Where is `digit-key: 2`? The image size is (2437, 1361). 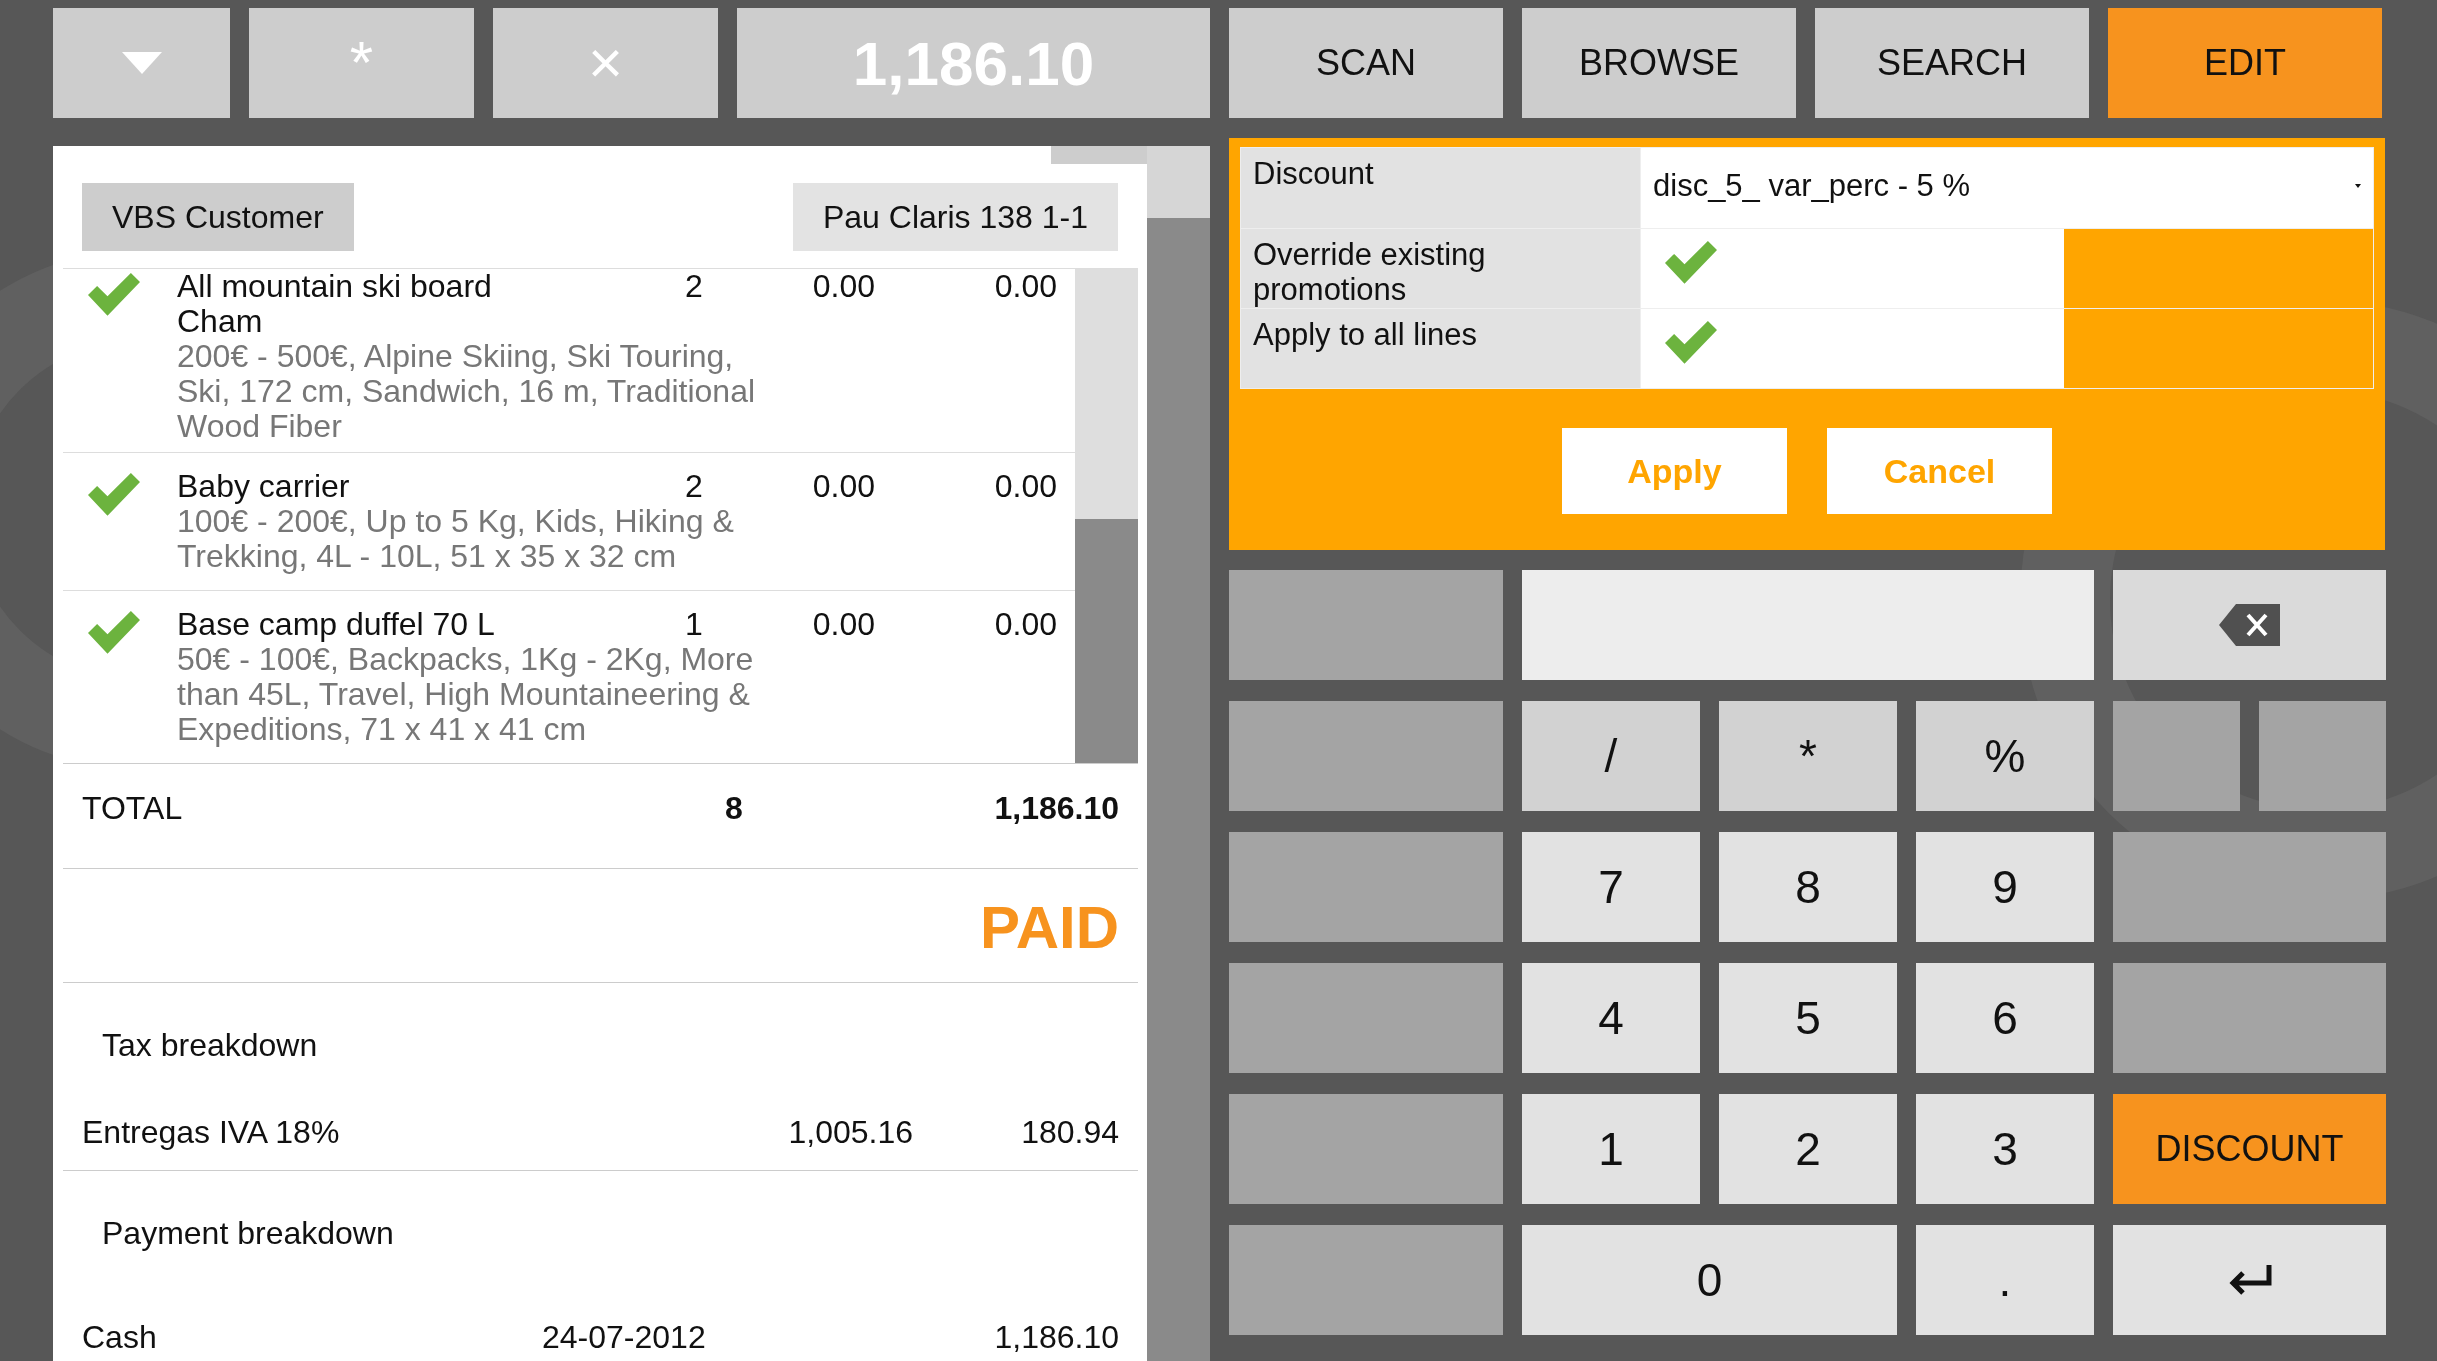 digit-key: 2 is located at coordinates (1808, 1149).